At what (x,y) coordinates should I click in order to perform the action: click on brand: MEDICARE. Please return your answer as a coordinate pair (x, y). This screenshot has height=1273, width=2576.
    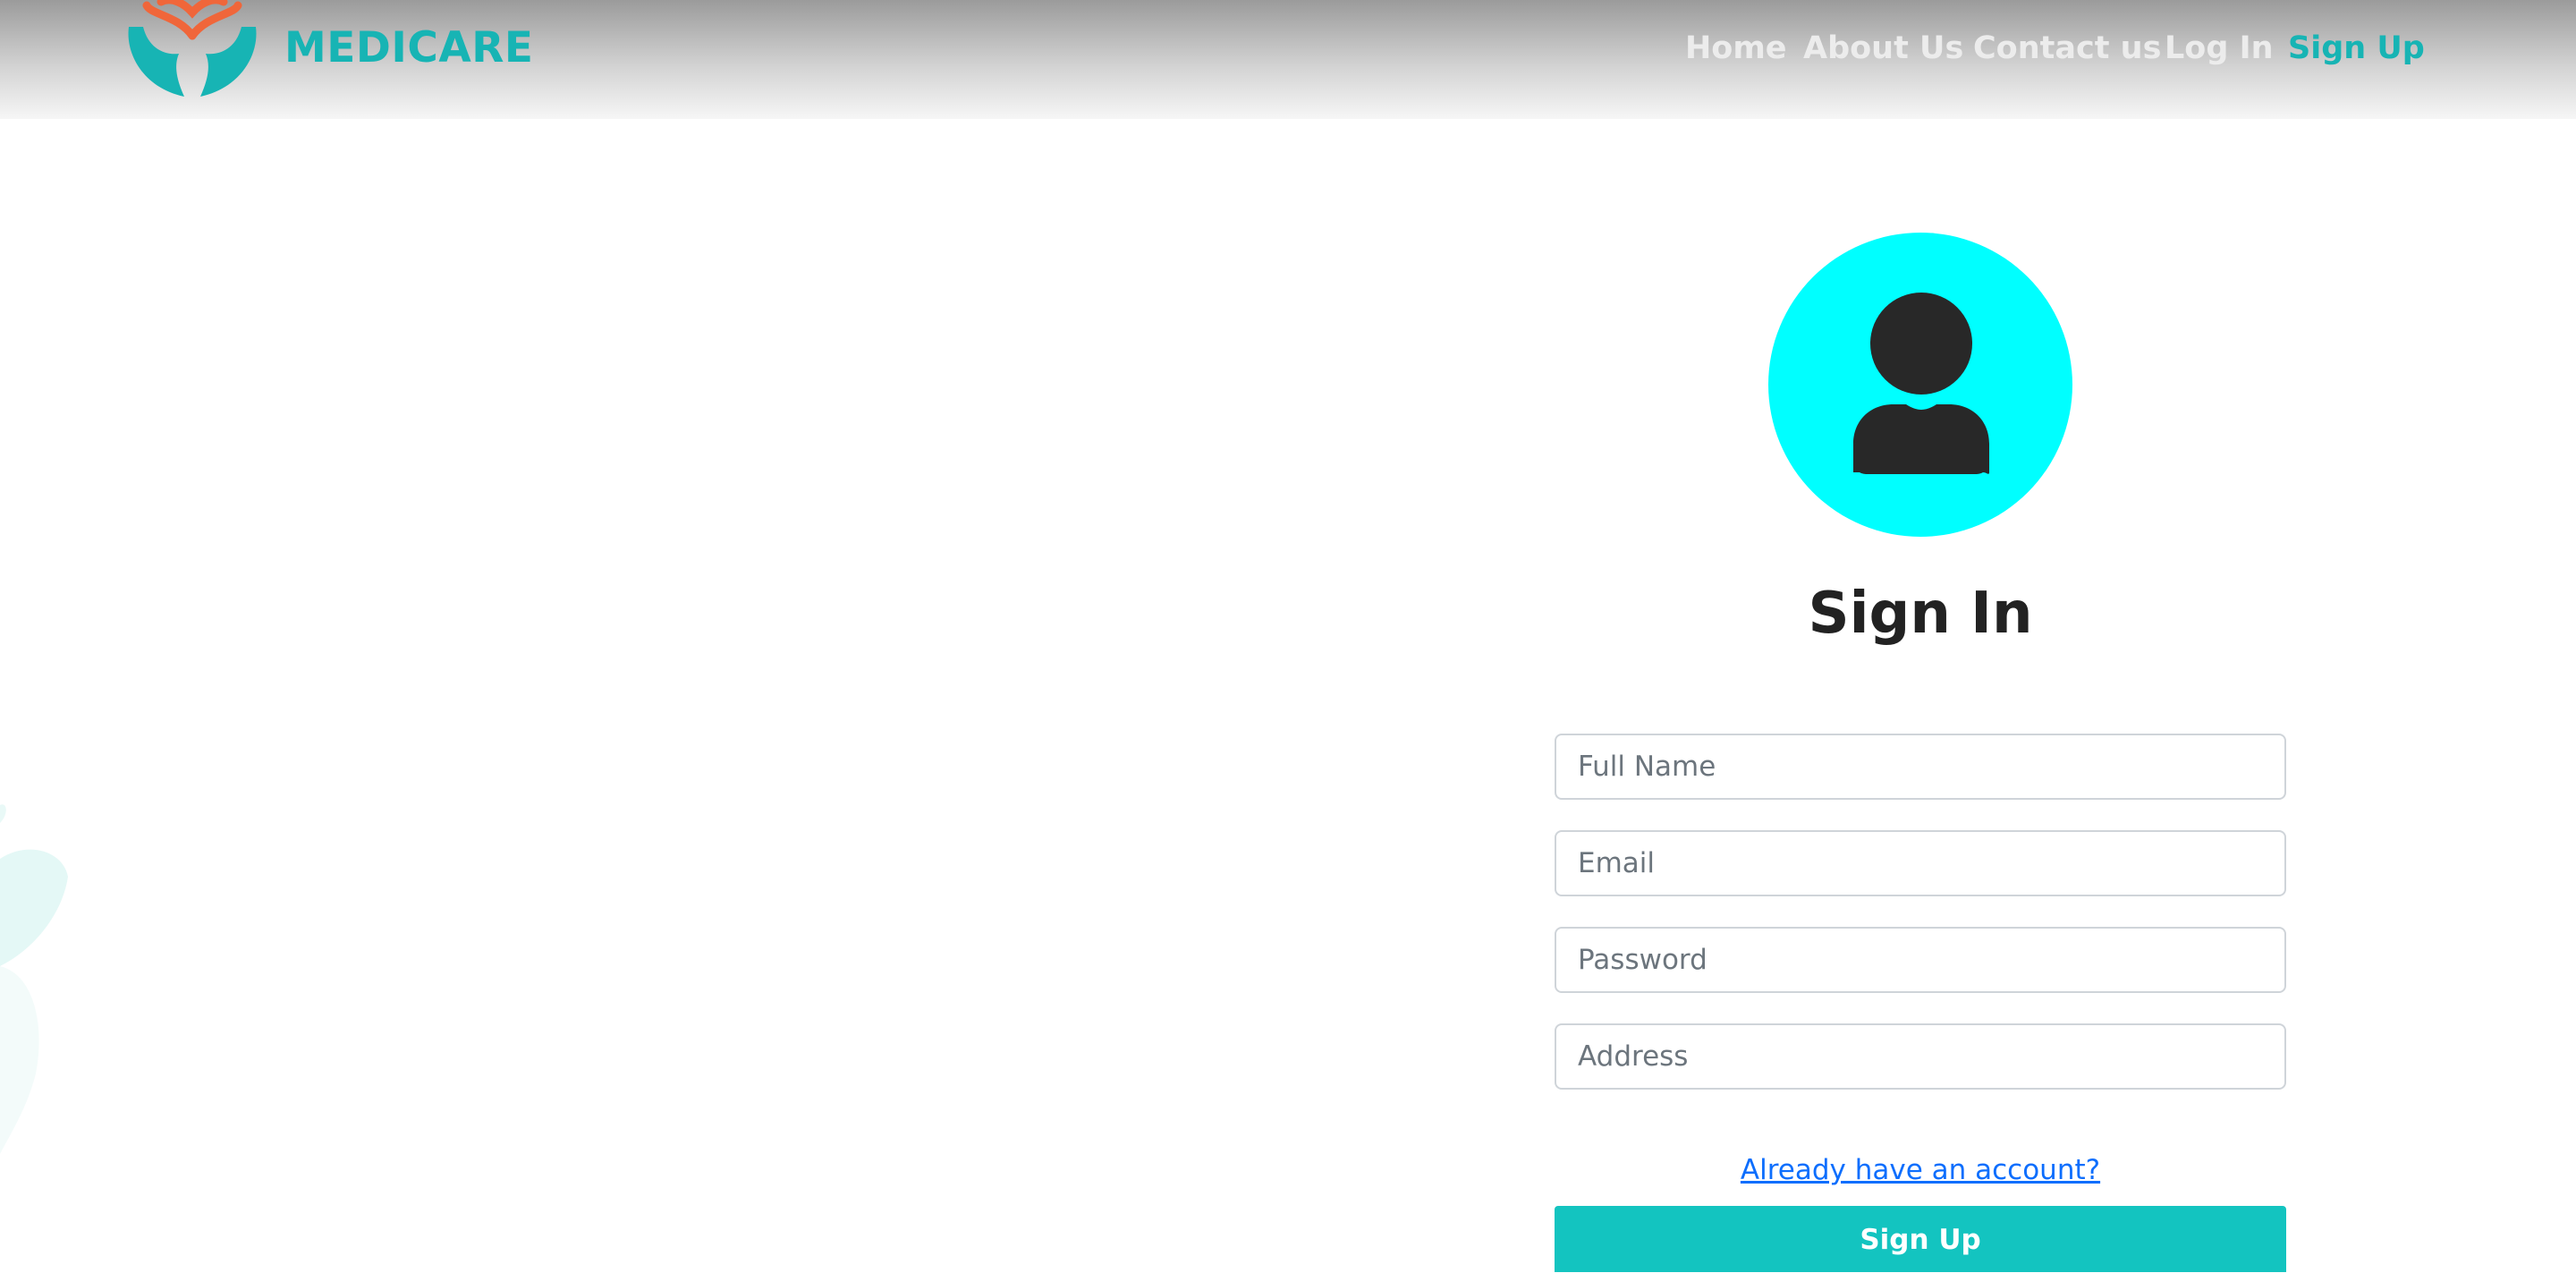
    Looking at the image, I should click on (329, 49).